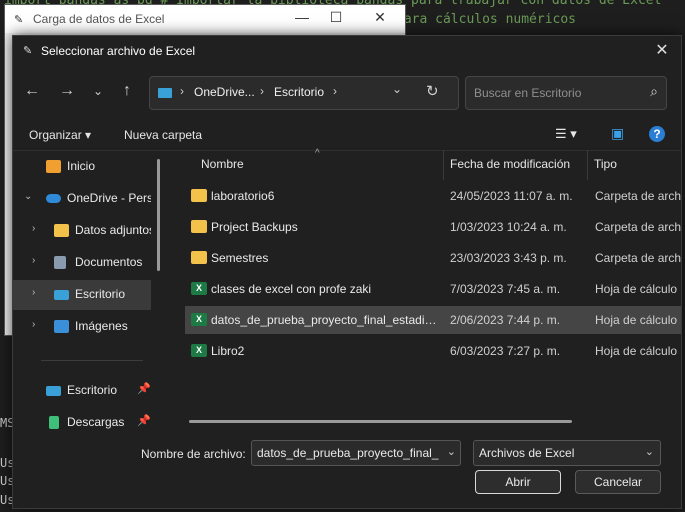 The image size is (685, 512). I want to click on file-type: Carpeta de archi, so click(638, 258).